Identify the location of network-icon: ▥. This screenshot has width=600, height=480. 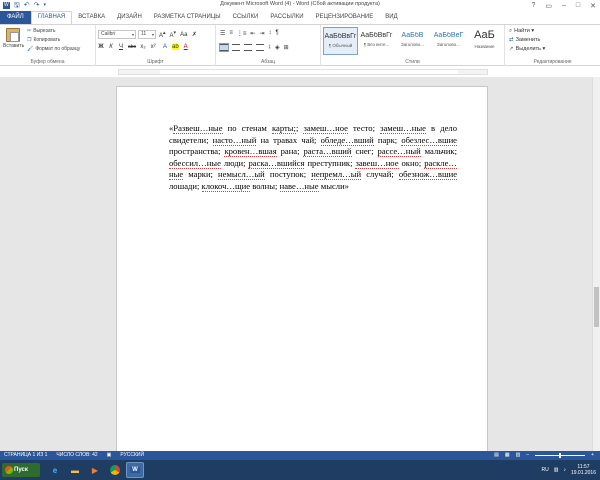
(556, 470).